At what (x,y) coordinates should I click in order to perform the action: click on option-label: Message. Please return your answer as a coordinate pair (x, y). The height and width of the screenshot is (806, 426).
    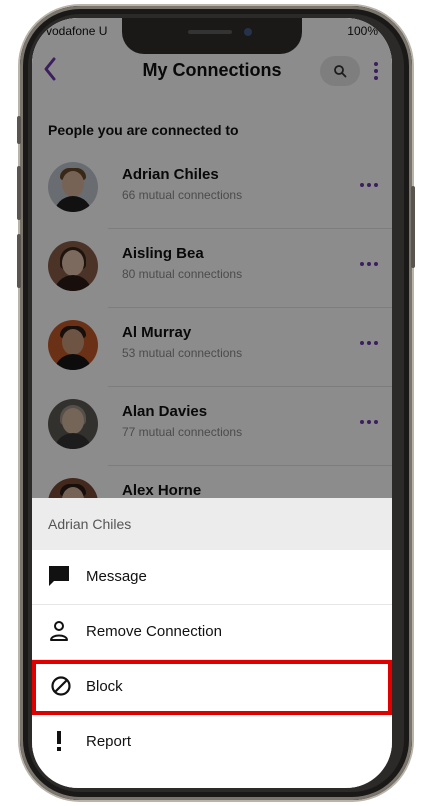
    Looking at the image, I should click on (116, 576).